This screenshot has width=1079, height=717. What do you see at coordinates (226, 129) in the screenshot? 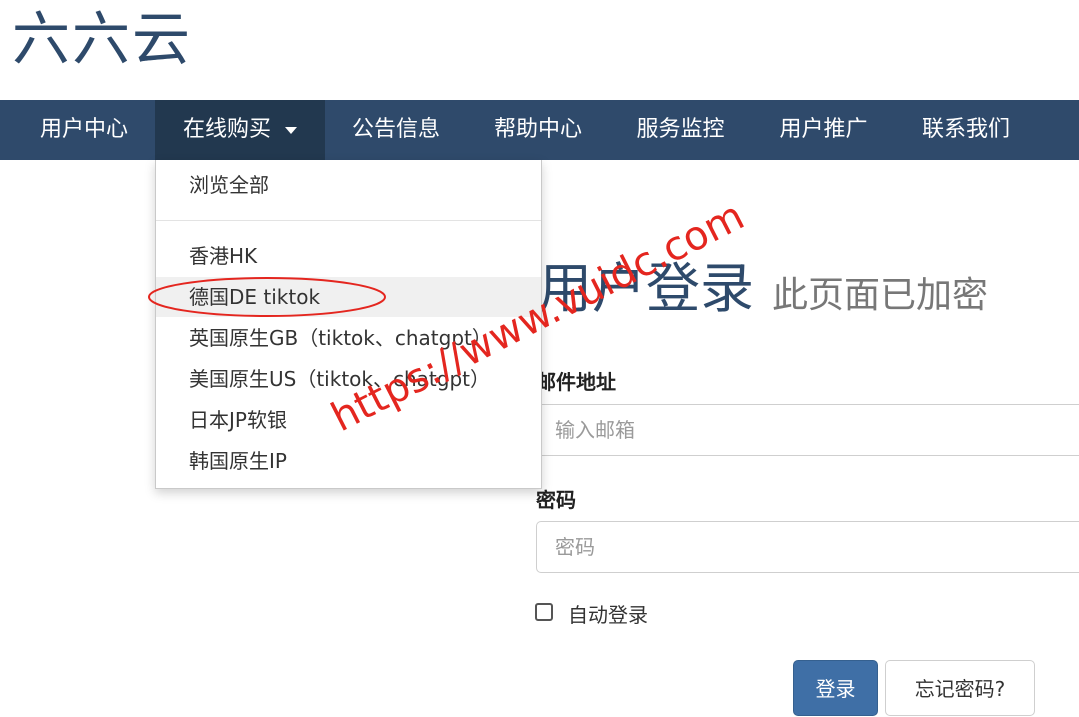
I see `nav-buy-online-label: 在线购买` at bounding box center [226, 129].